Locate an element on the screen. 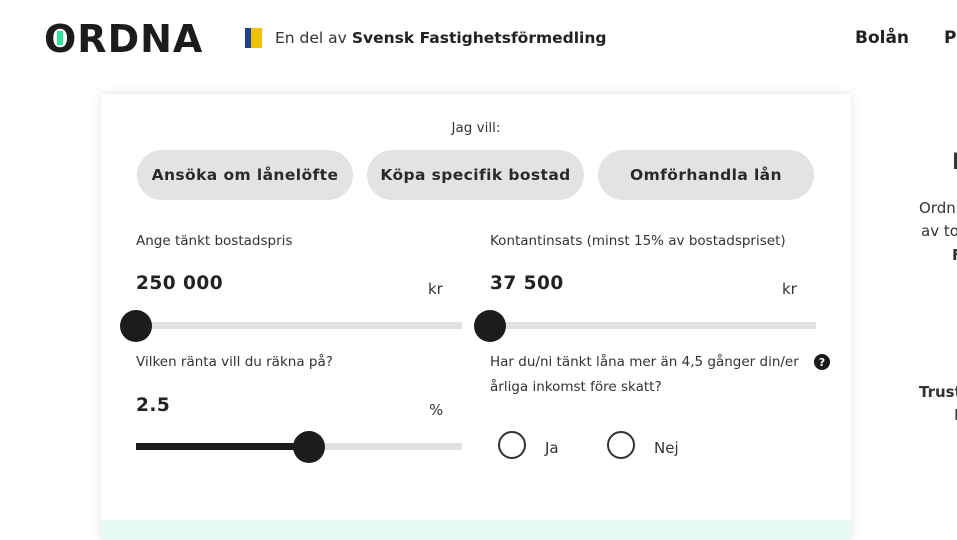  partner-badge: En del av Svensk Fastighetsförmedling is located at coordinates (426, 38).